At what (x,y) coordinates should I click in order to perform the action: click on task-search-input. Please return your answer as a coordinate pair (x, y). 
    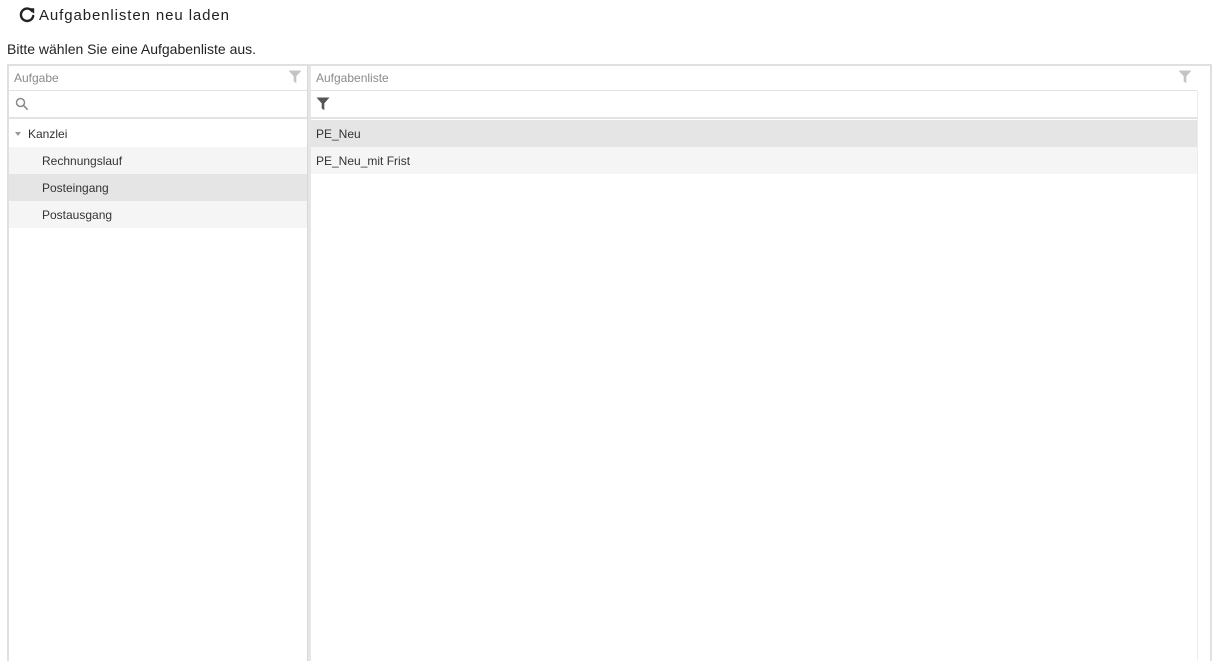
    Looking at the image, I should click on (169, 105).